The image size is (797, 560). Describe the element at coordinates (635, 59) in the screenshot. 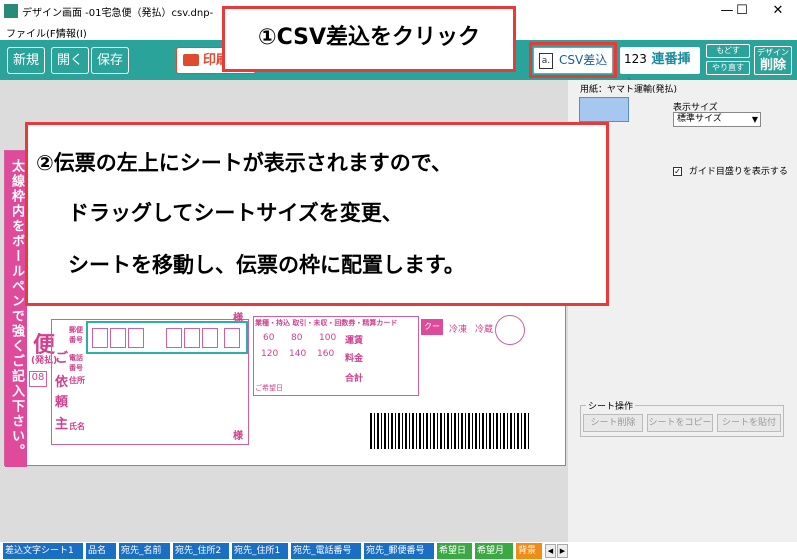

I see `serial-number-icon: 123` at that location.